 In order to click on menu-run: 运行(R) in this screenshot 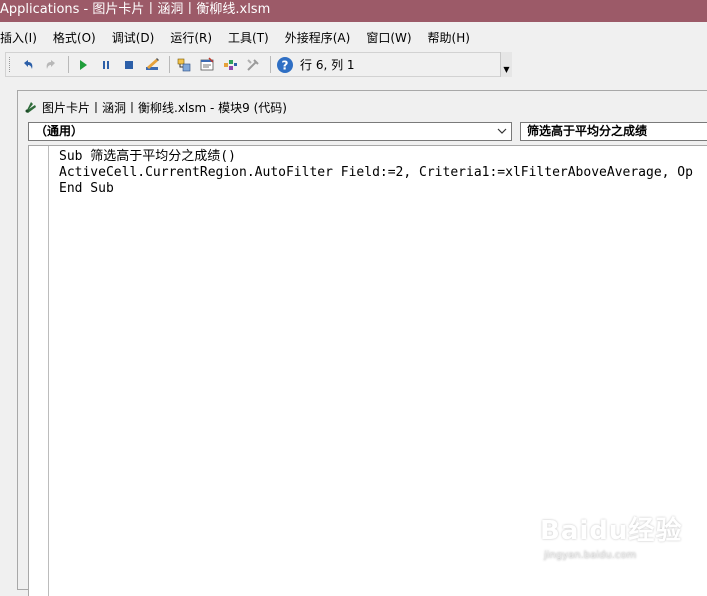, I will do `click(191, 38)`.